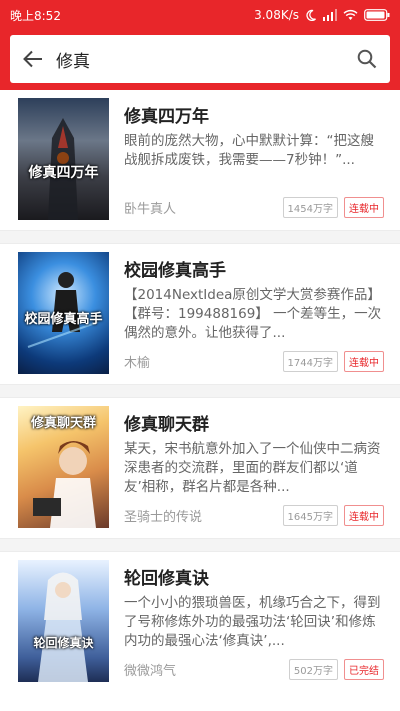 The height and width of the screenshot is (711, 400). What do you see at coordinates (175, 271) in the screenshot?
I see `book-title: 校园修真高手` at bounding box center [175, 271].